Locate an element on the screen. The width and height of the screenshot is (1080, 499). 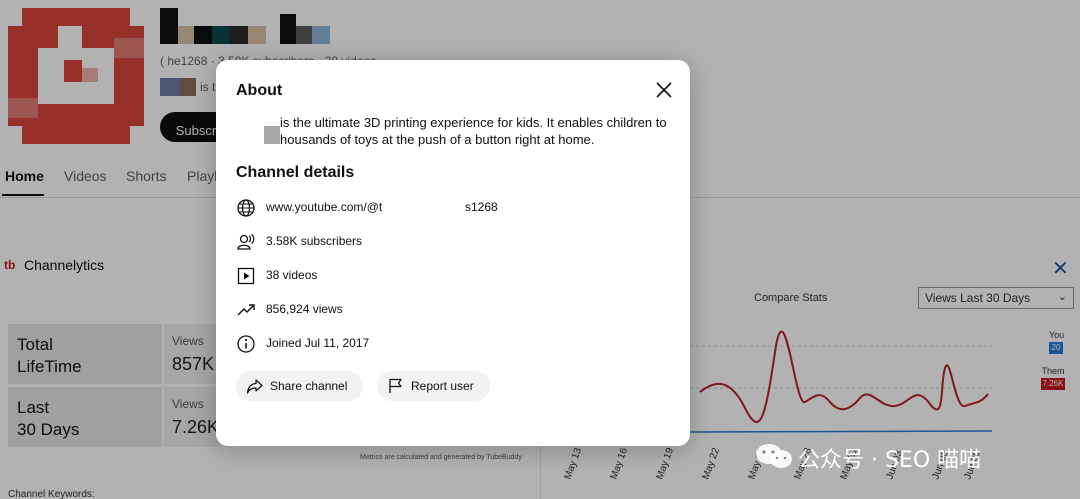
views-count: 856,924 views is located at coordinates (304, 309).